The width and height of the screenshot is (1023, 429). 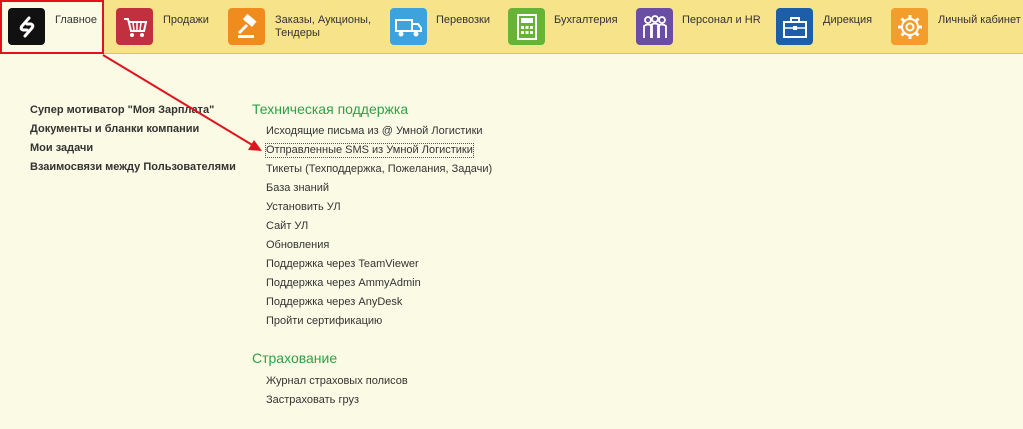 I want to click on command-item-sms: Отправленные SMS из Умной Логистики, so click(x=378, y=153).